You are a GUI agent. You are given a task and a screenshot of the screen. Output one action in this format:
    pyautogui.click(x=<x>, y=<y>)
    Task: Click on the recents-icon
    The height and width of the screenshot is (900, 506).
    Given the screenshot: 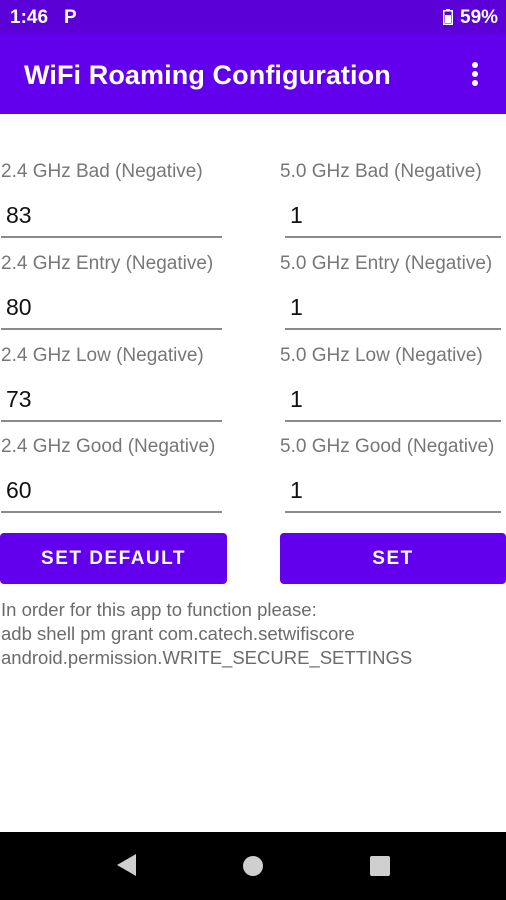 What is the action you would take?
    pyautogui.click(x=380, y=866)
    